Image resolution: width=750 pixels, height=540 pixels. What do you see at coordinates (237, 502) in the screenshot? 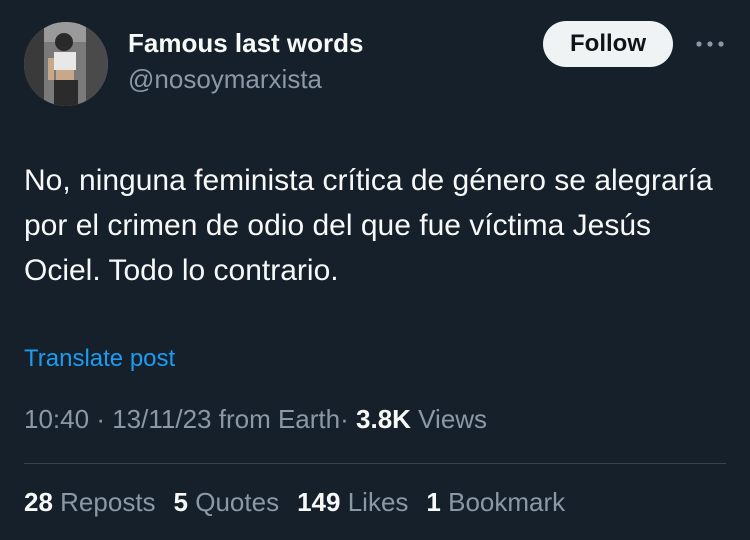
I see `quotes-label: Quotes` at bounding box center [237, 502].